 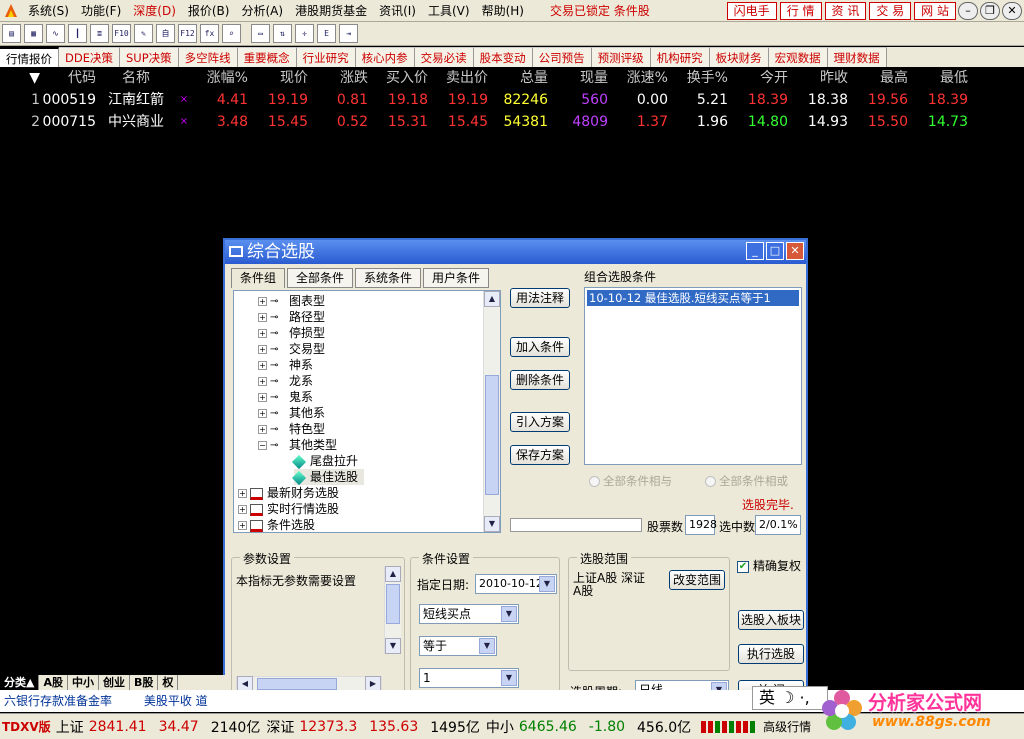 What do you see at coordinates (385, 57) in the screenshot?
I see `tab-core-ref: 核心内参` at bounding box center [385, 57].